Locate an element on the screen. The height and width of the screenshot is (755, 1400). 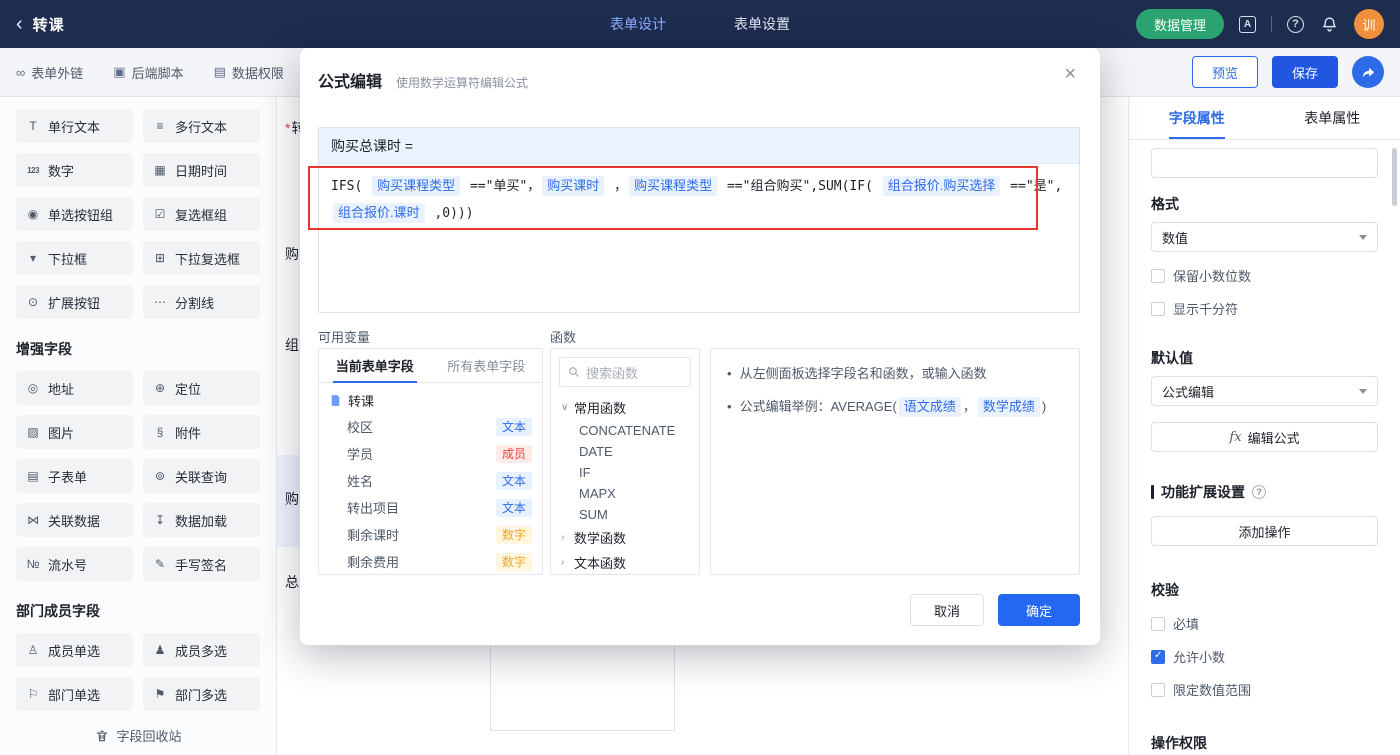
variable-row: 剩余课时 数字 is located at coordinates (430, 534).